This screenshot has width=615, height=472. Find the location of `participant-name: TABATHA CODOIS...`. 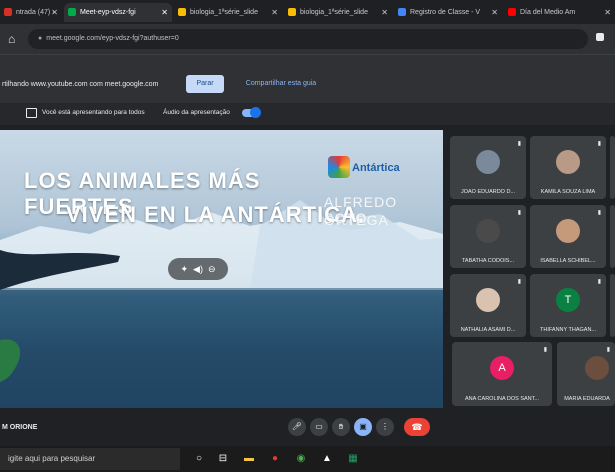

participant-name: TABATHA CODOIS... is located at coordinates (488, 261).